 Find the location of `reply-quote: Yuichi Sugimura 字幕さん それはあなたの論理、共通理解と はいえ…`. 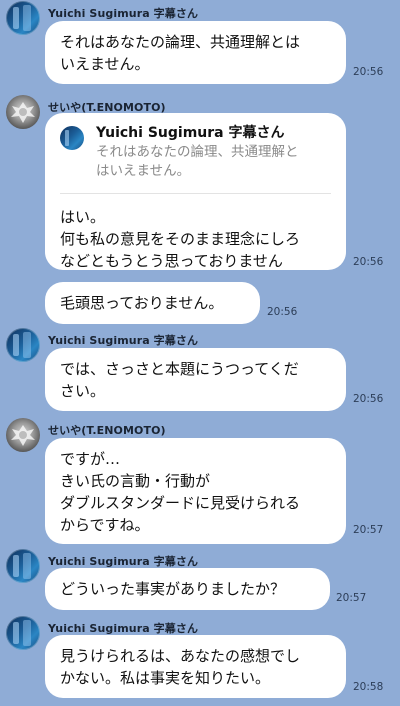

reply-quote: Yuichi Sugimura 字幕さん それはあなたの論理、共通理解と はいえ… is located at coordinates (195, 158).